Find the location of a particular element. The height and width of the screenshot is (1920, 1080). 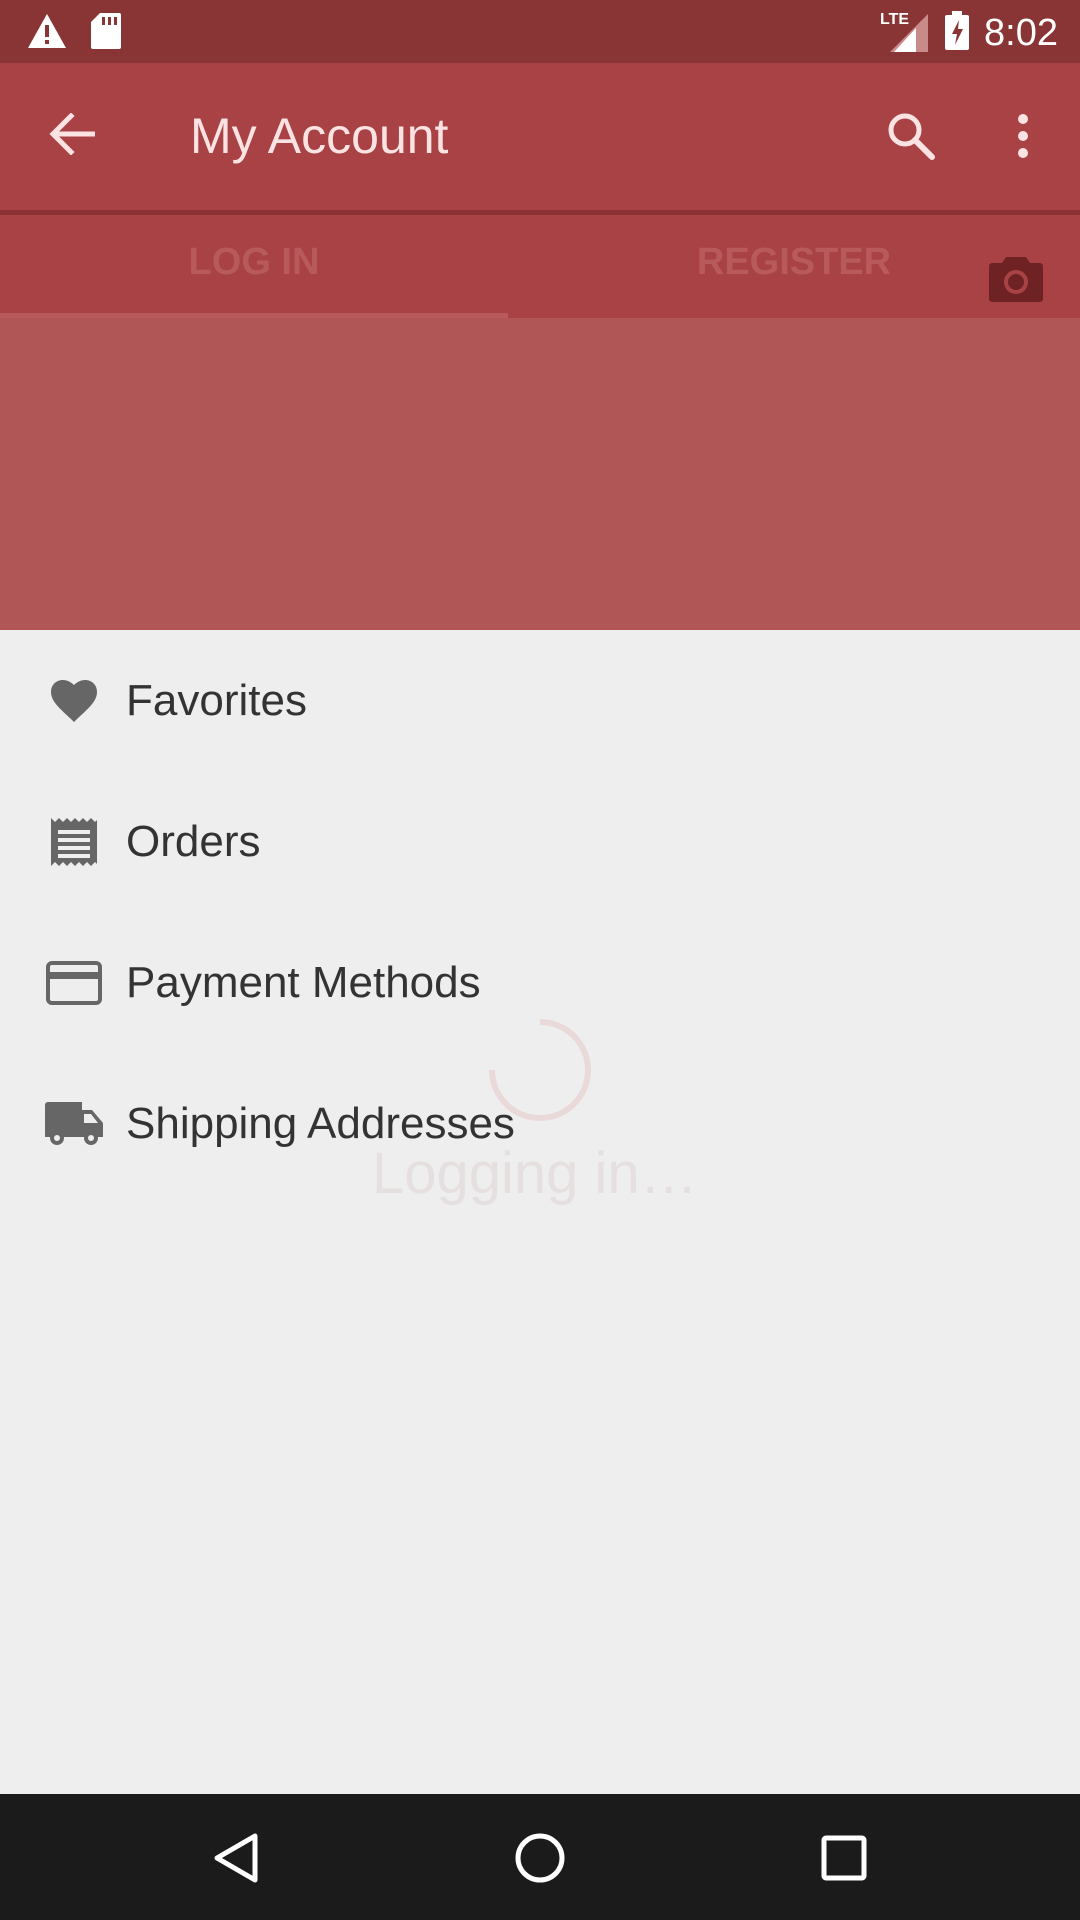

search-icon is located at coordinates (911, 138).